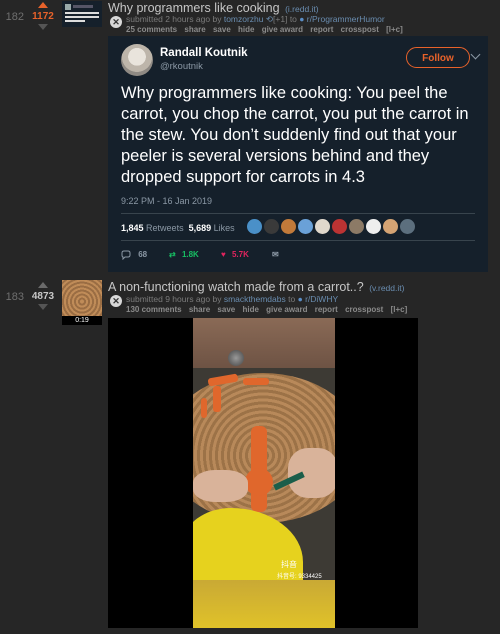  Describe the element at coordinates (194, 8) in the screenshot. I see `post-title: Why programmers like cooking` at that location.